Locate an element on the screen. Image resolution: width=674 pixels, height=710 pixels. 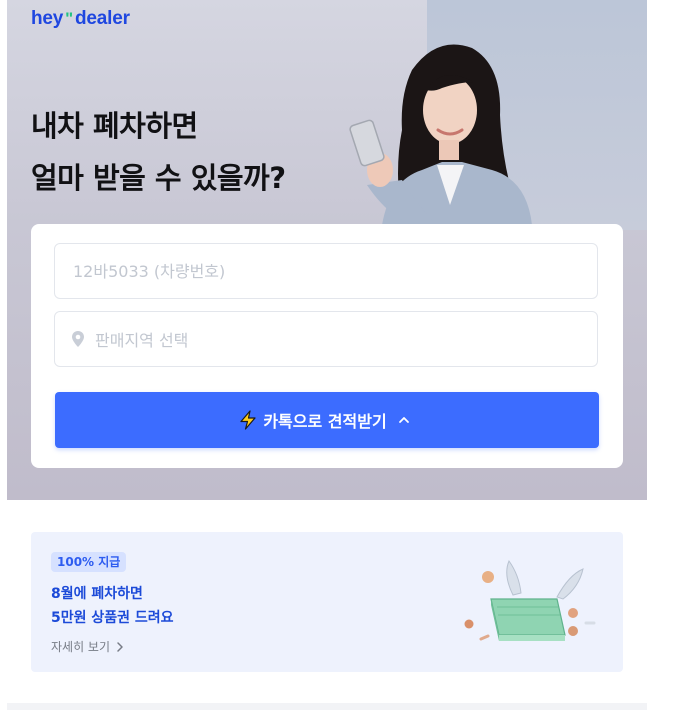
smiling-woman-holding-phone-image is located at coordinates (440, 134).